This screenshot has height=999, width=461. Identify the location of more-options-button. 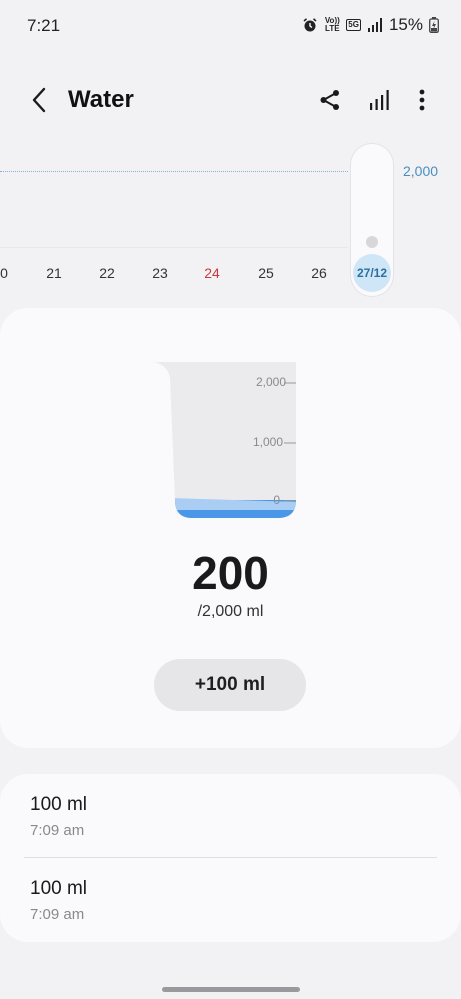
(422, 100).